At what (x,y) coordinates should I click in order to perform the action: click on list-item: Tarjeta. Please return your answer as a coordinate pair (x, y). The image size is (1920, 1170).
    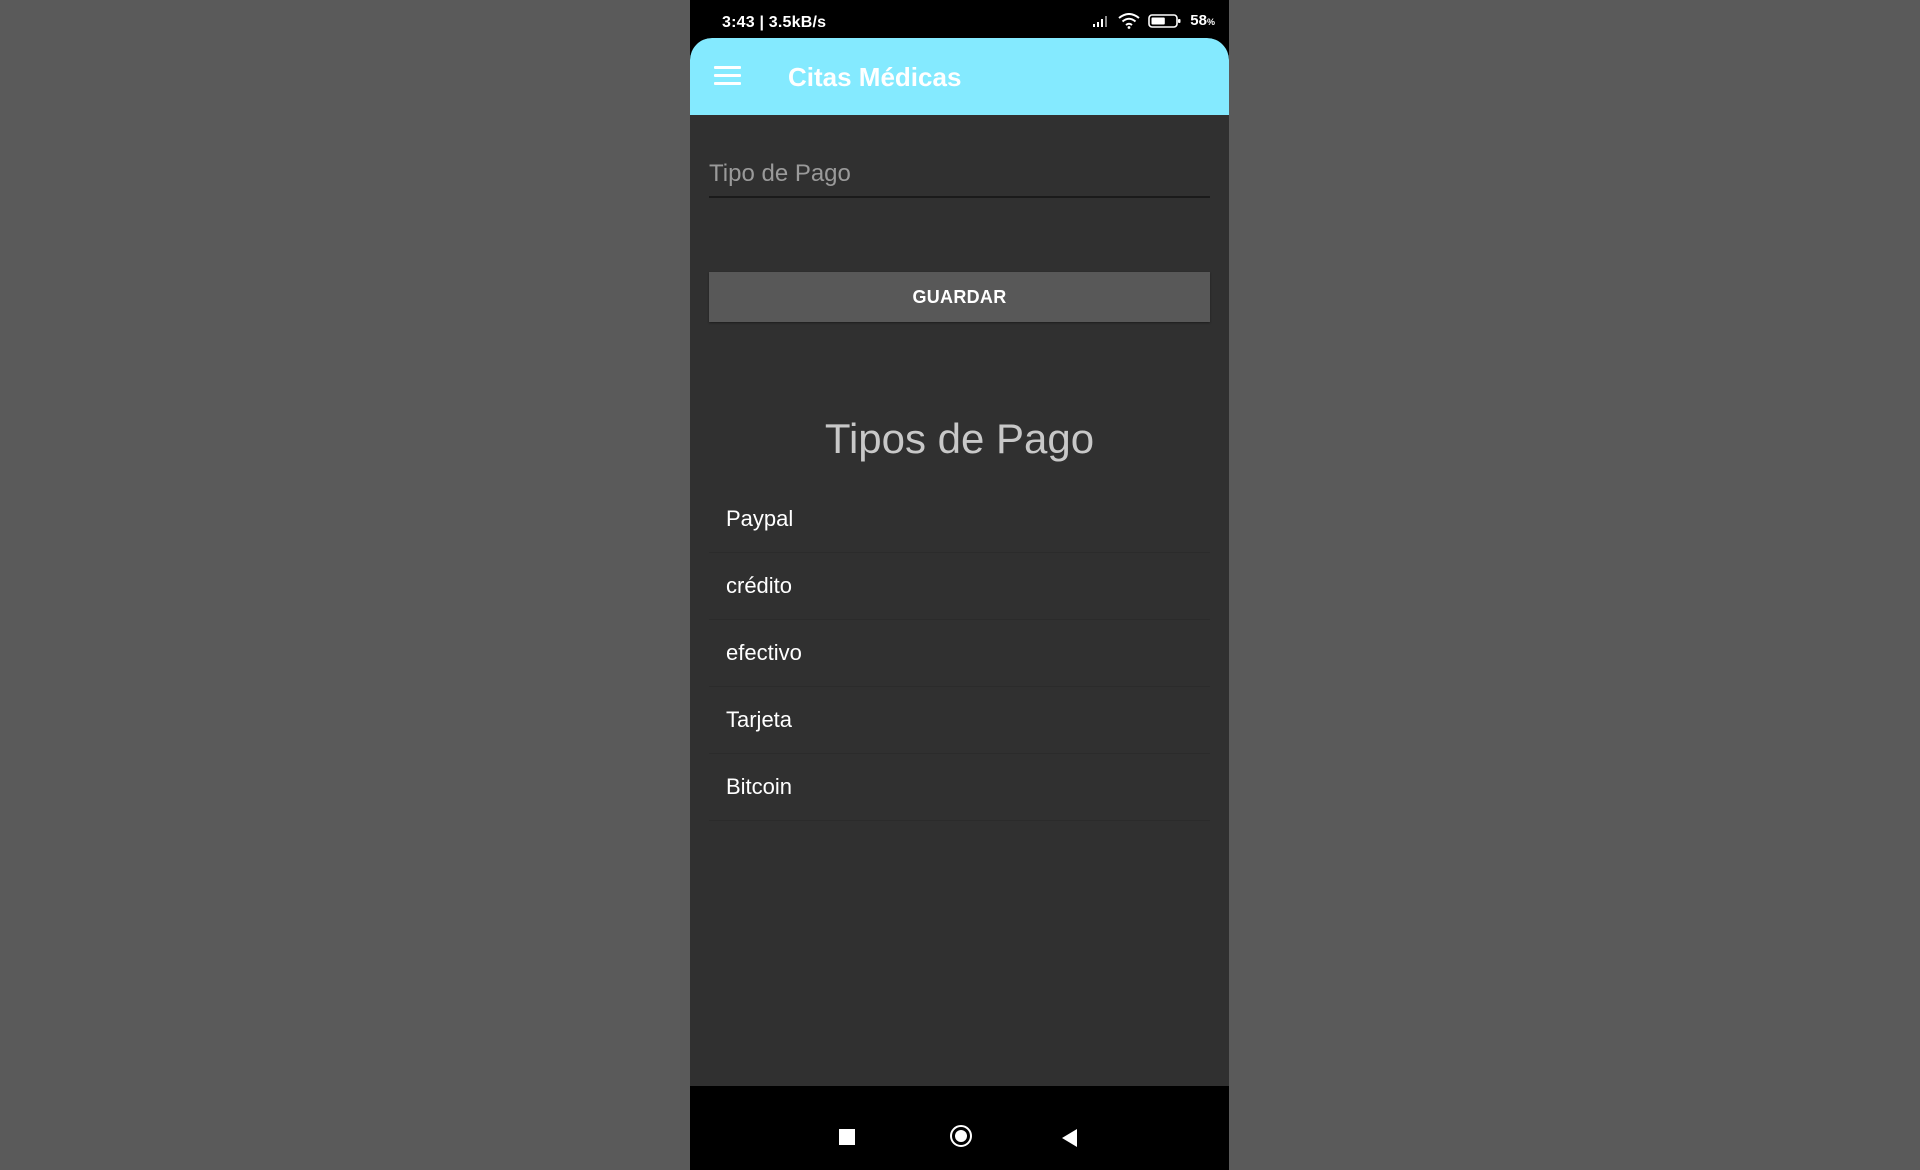
    Looking at the image, I should click on (959, 720).